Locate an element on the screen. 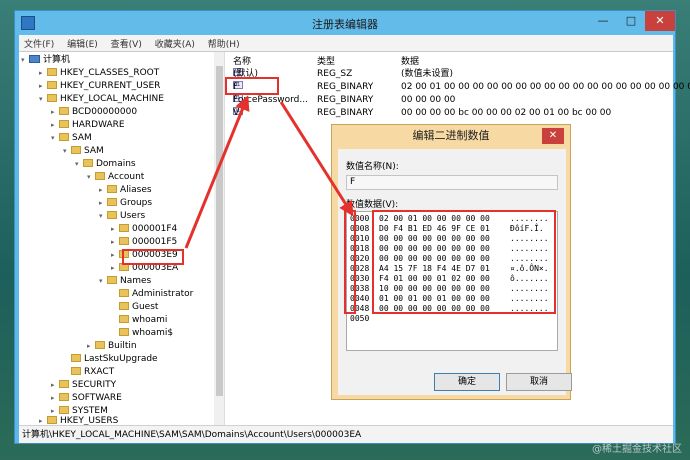  tree-label: Aliases is located at coordinates (136, 190).